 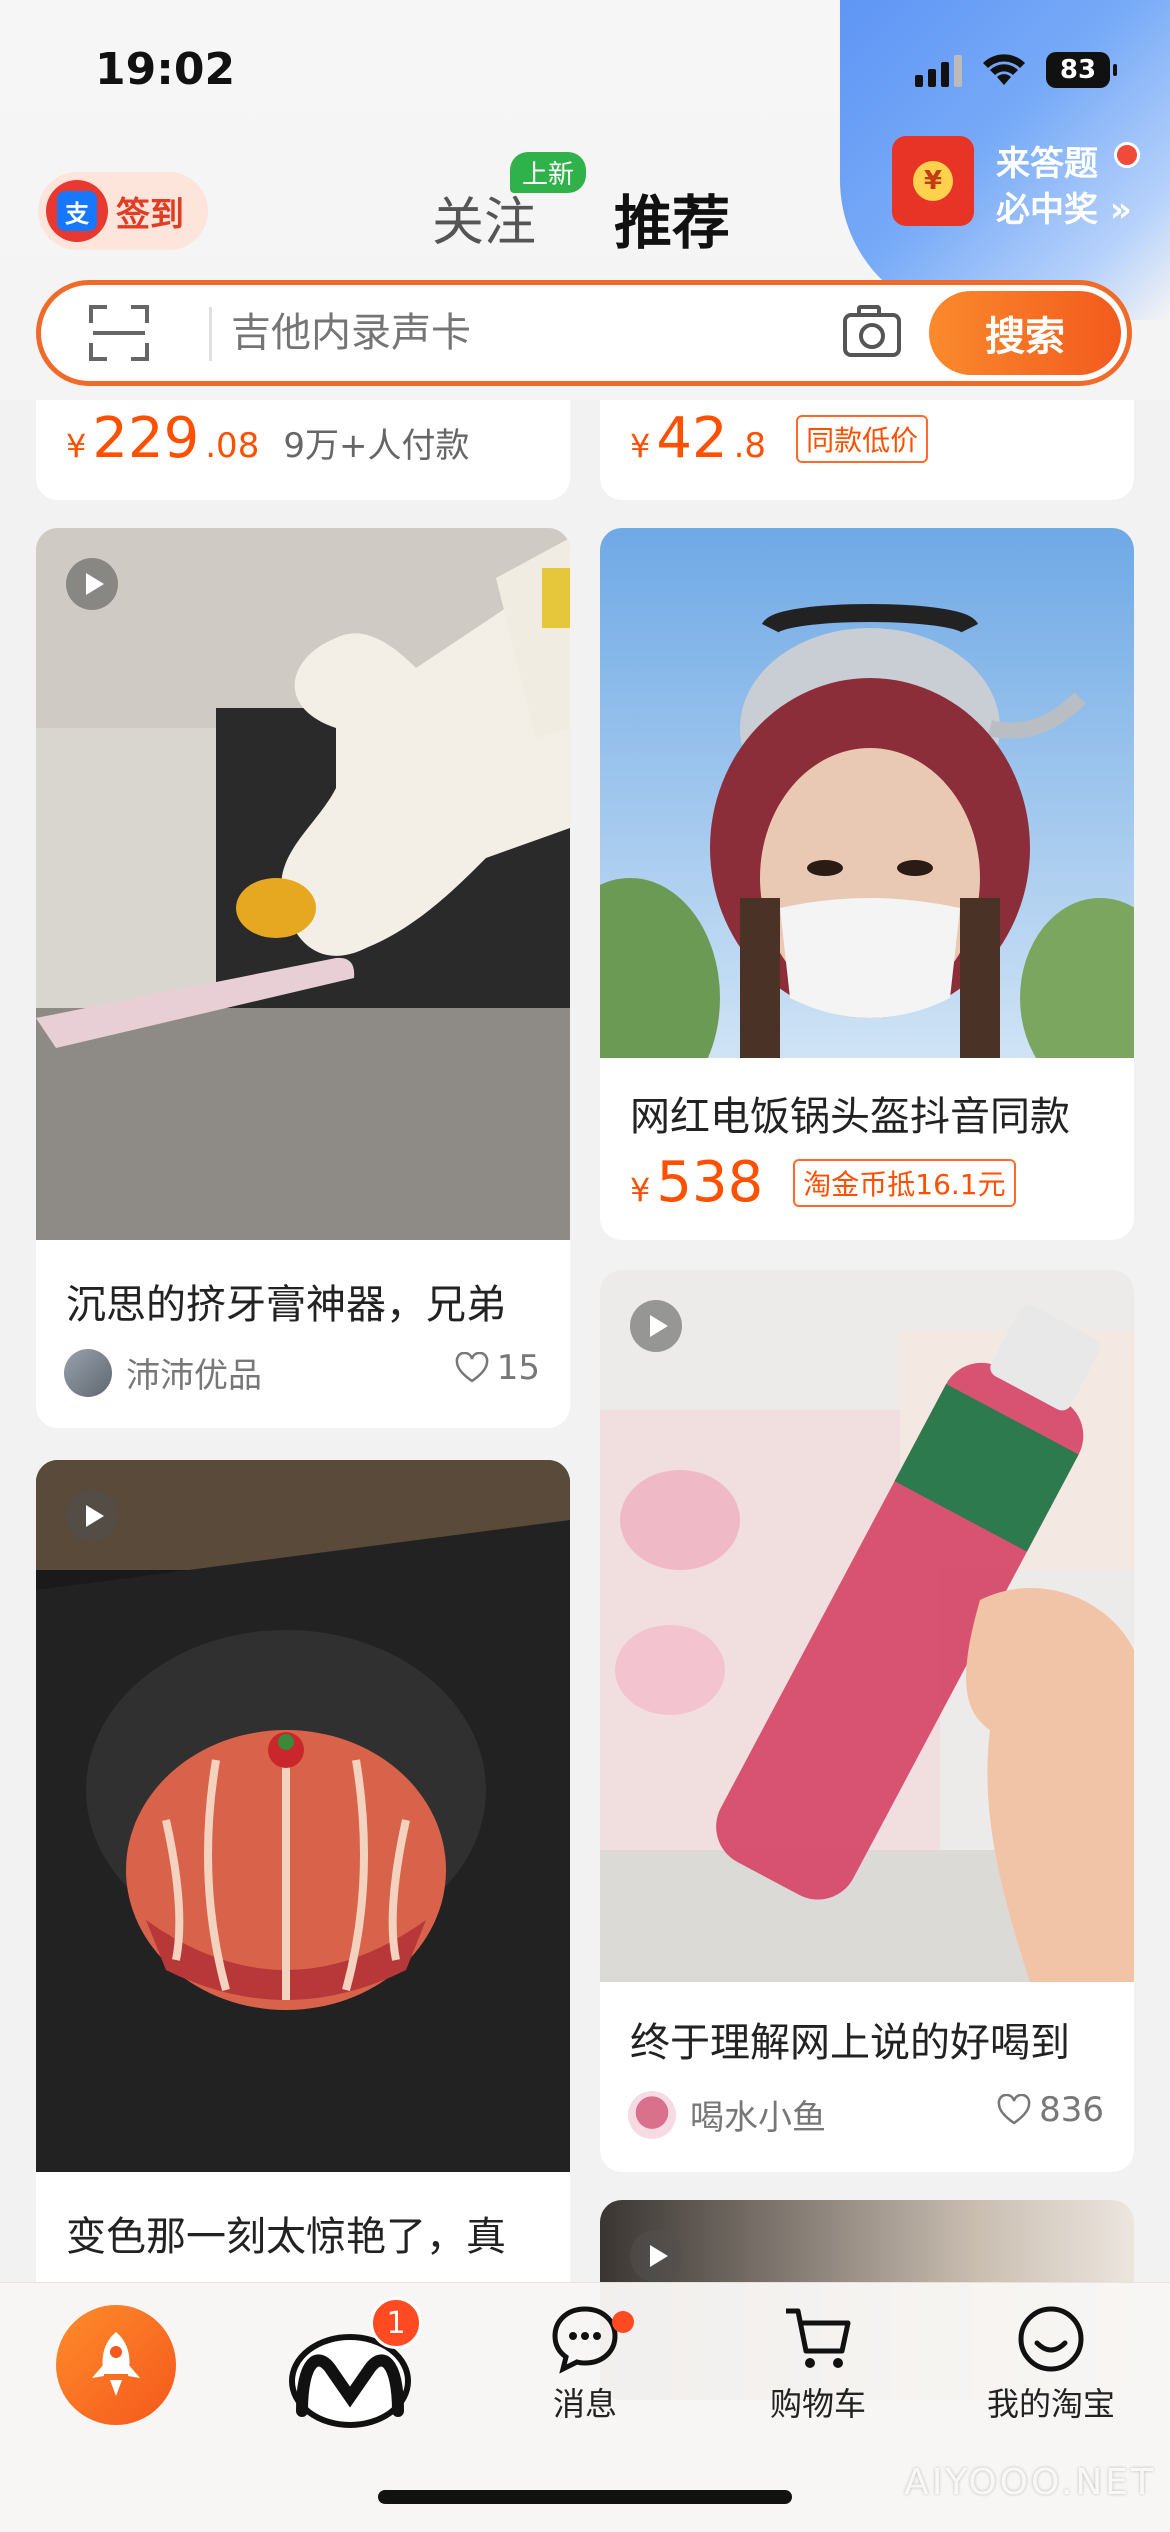 I want to click on rocket-icon, so click(x=116, y=2364).